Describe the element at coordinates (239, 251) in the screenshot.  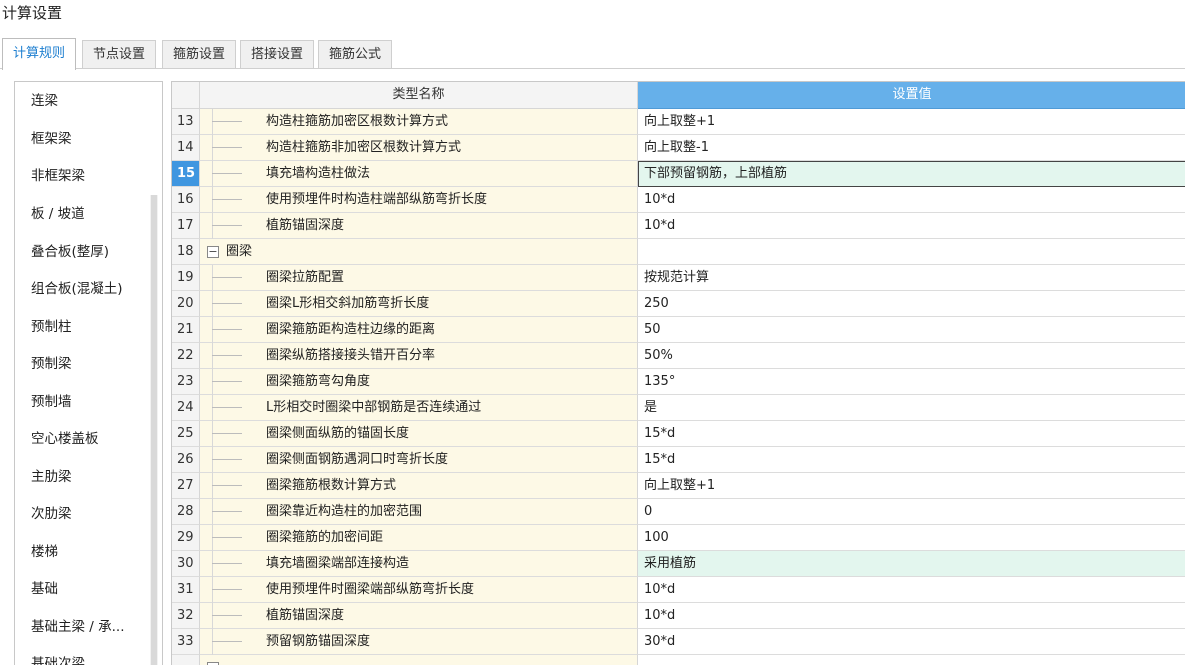
I see `group-name: 圈梁` at that location.